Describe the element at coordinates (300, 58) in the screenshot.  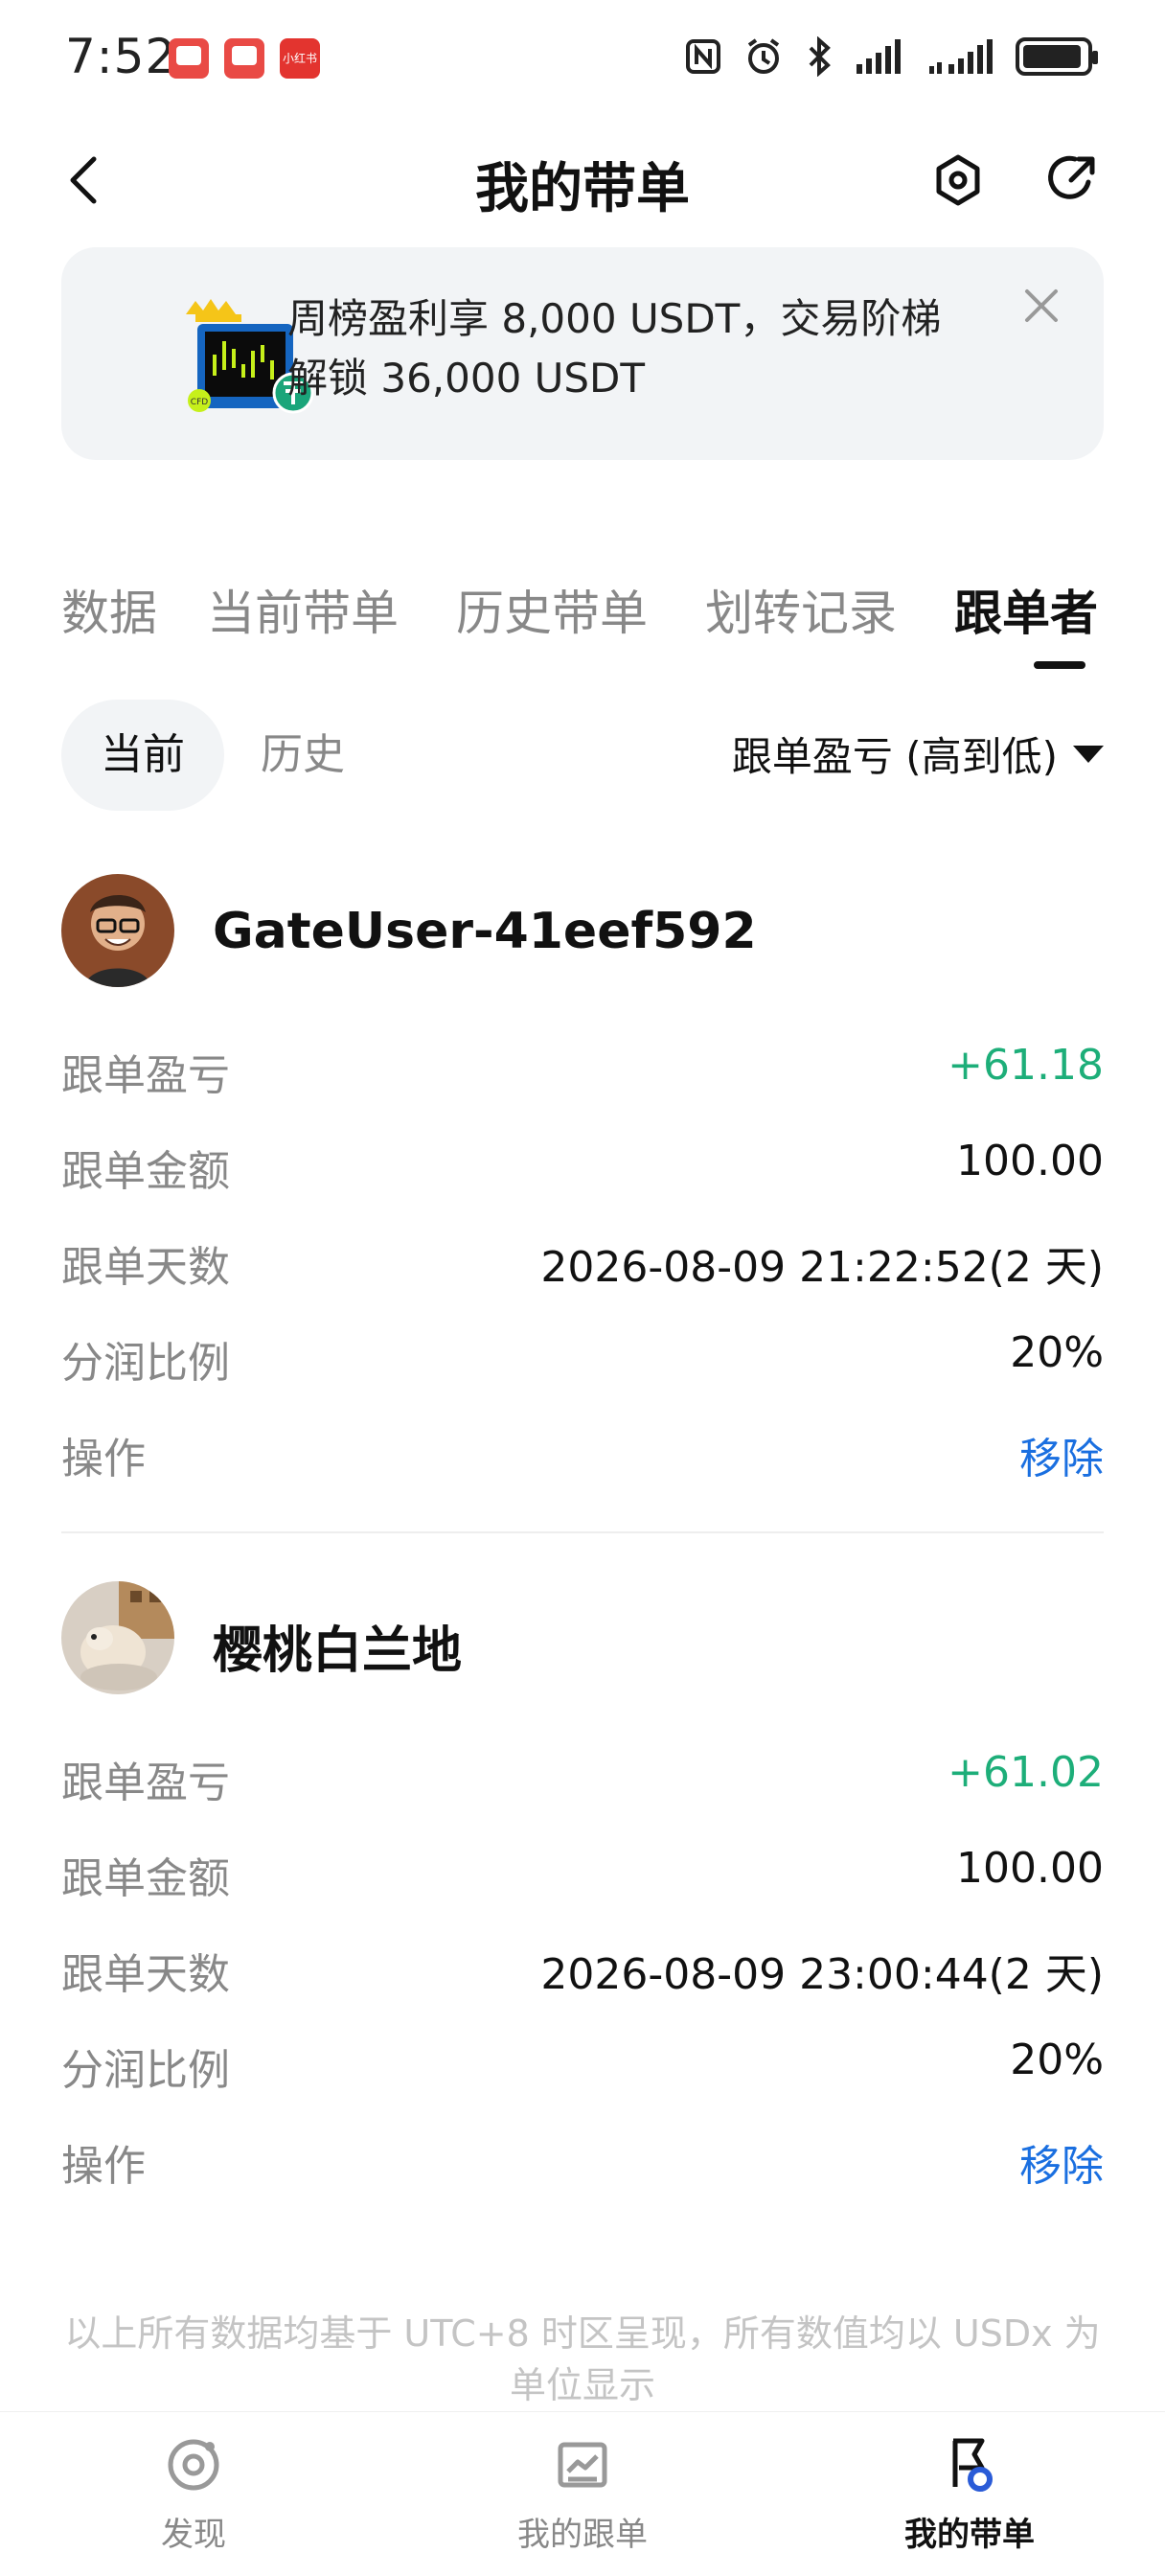
I see `xiaohongshu-badge-icon: 小红书` at that location.